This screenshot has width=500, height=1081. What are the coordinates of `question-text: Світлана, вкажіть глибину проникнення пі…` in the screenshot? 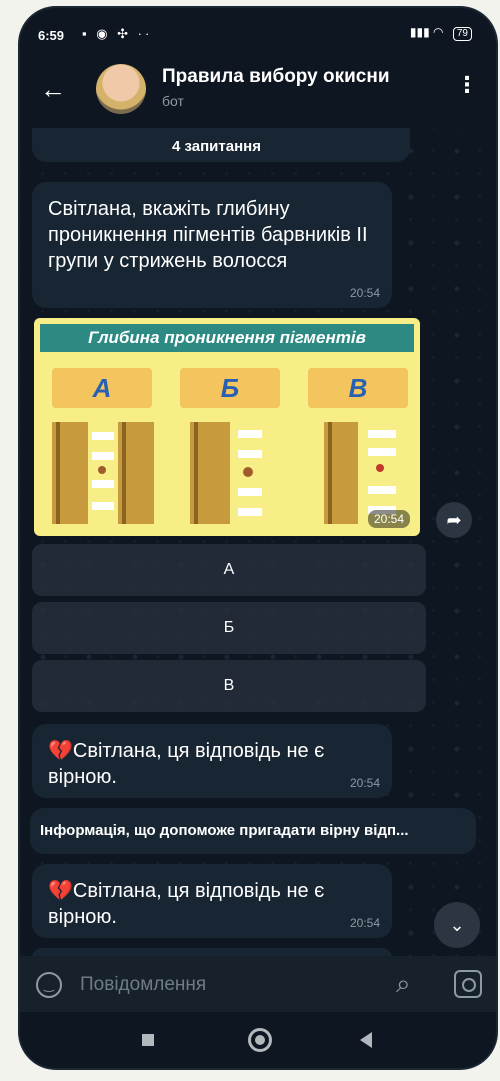 It's located at (208, 235).